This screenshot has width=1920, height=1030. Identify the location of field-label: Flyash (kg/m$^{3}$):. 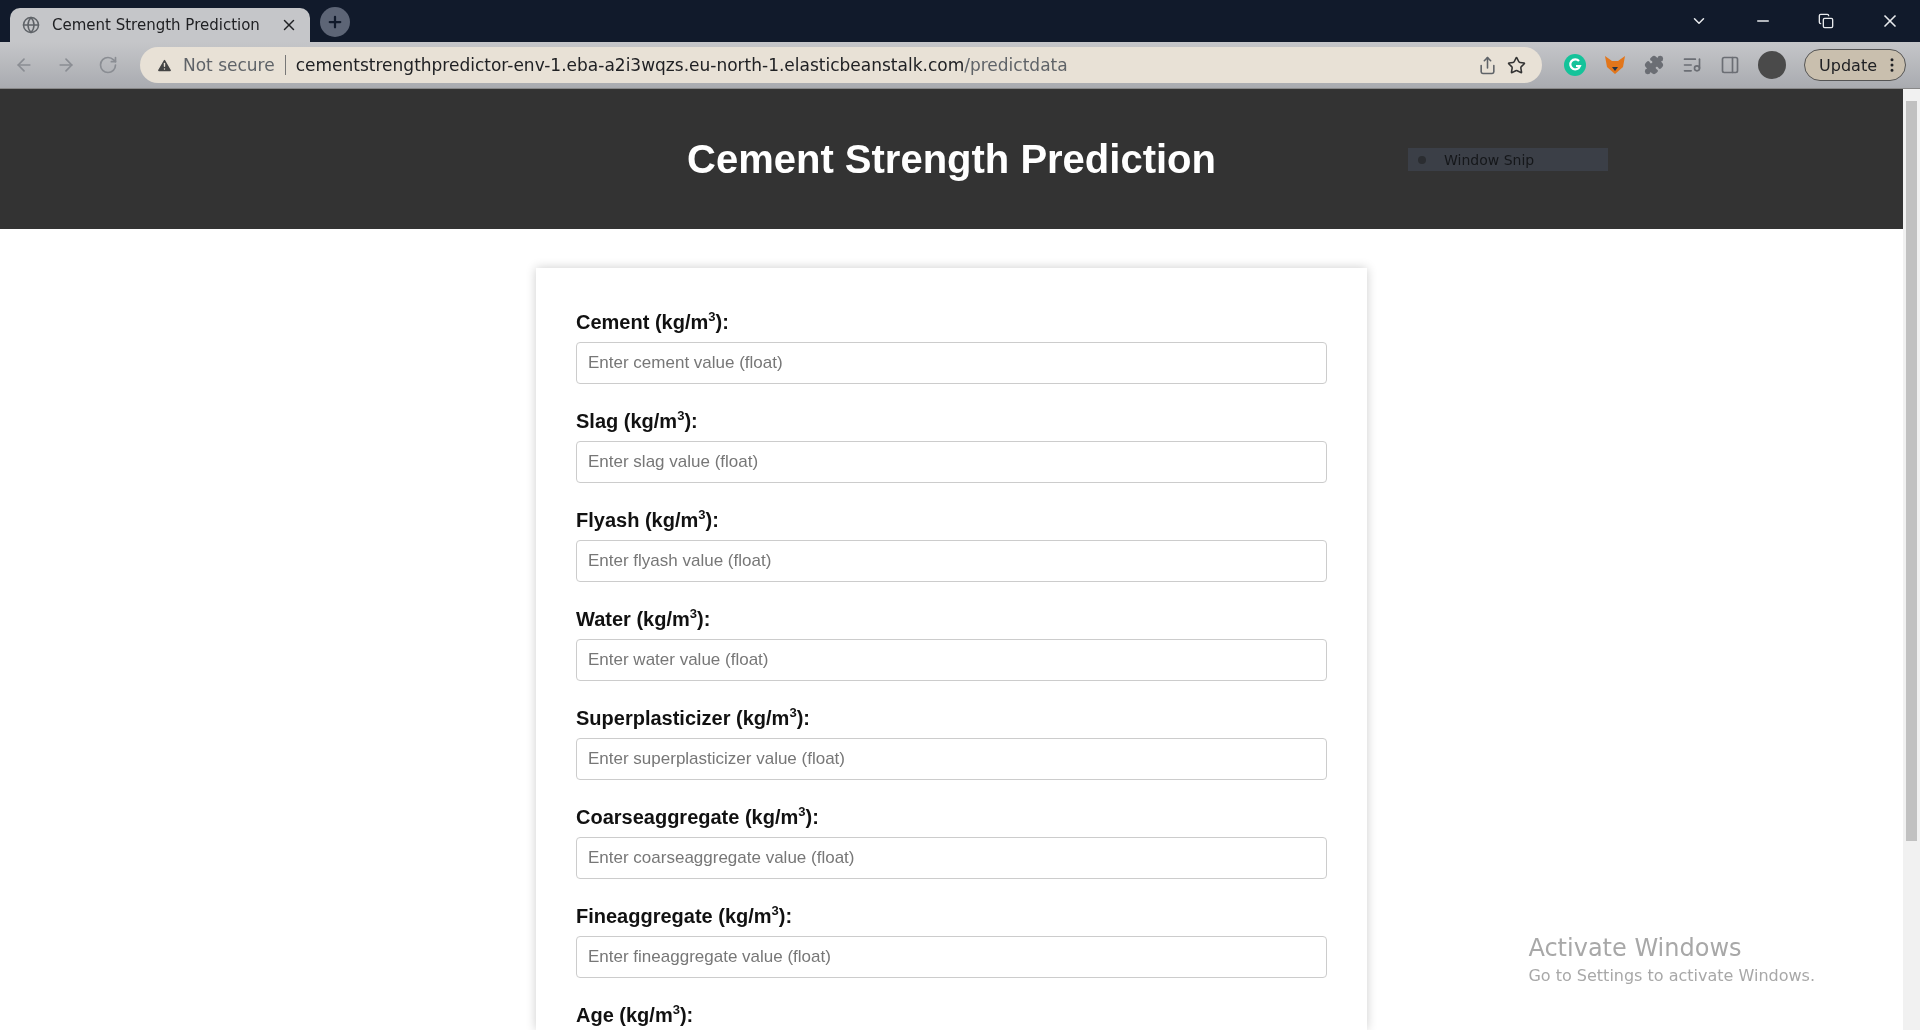
(647, 520).